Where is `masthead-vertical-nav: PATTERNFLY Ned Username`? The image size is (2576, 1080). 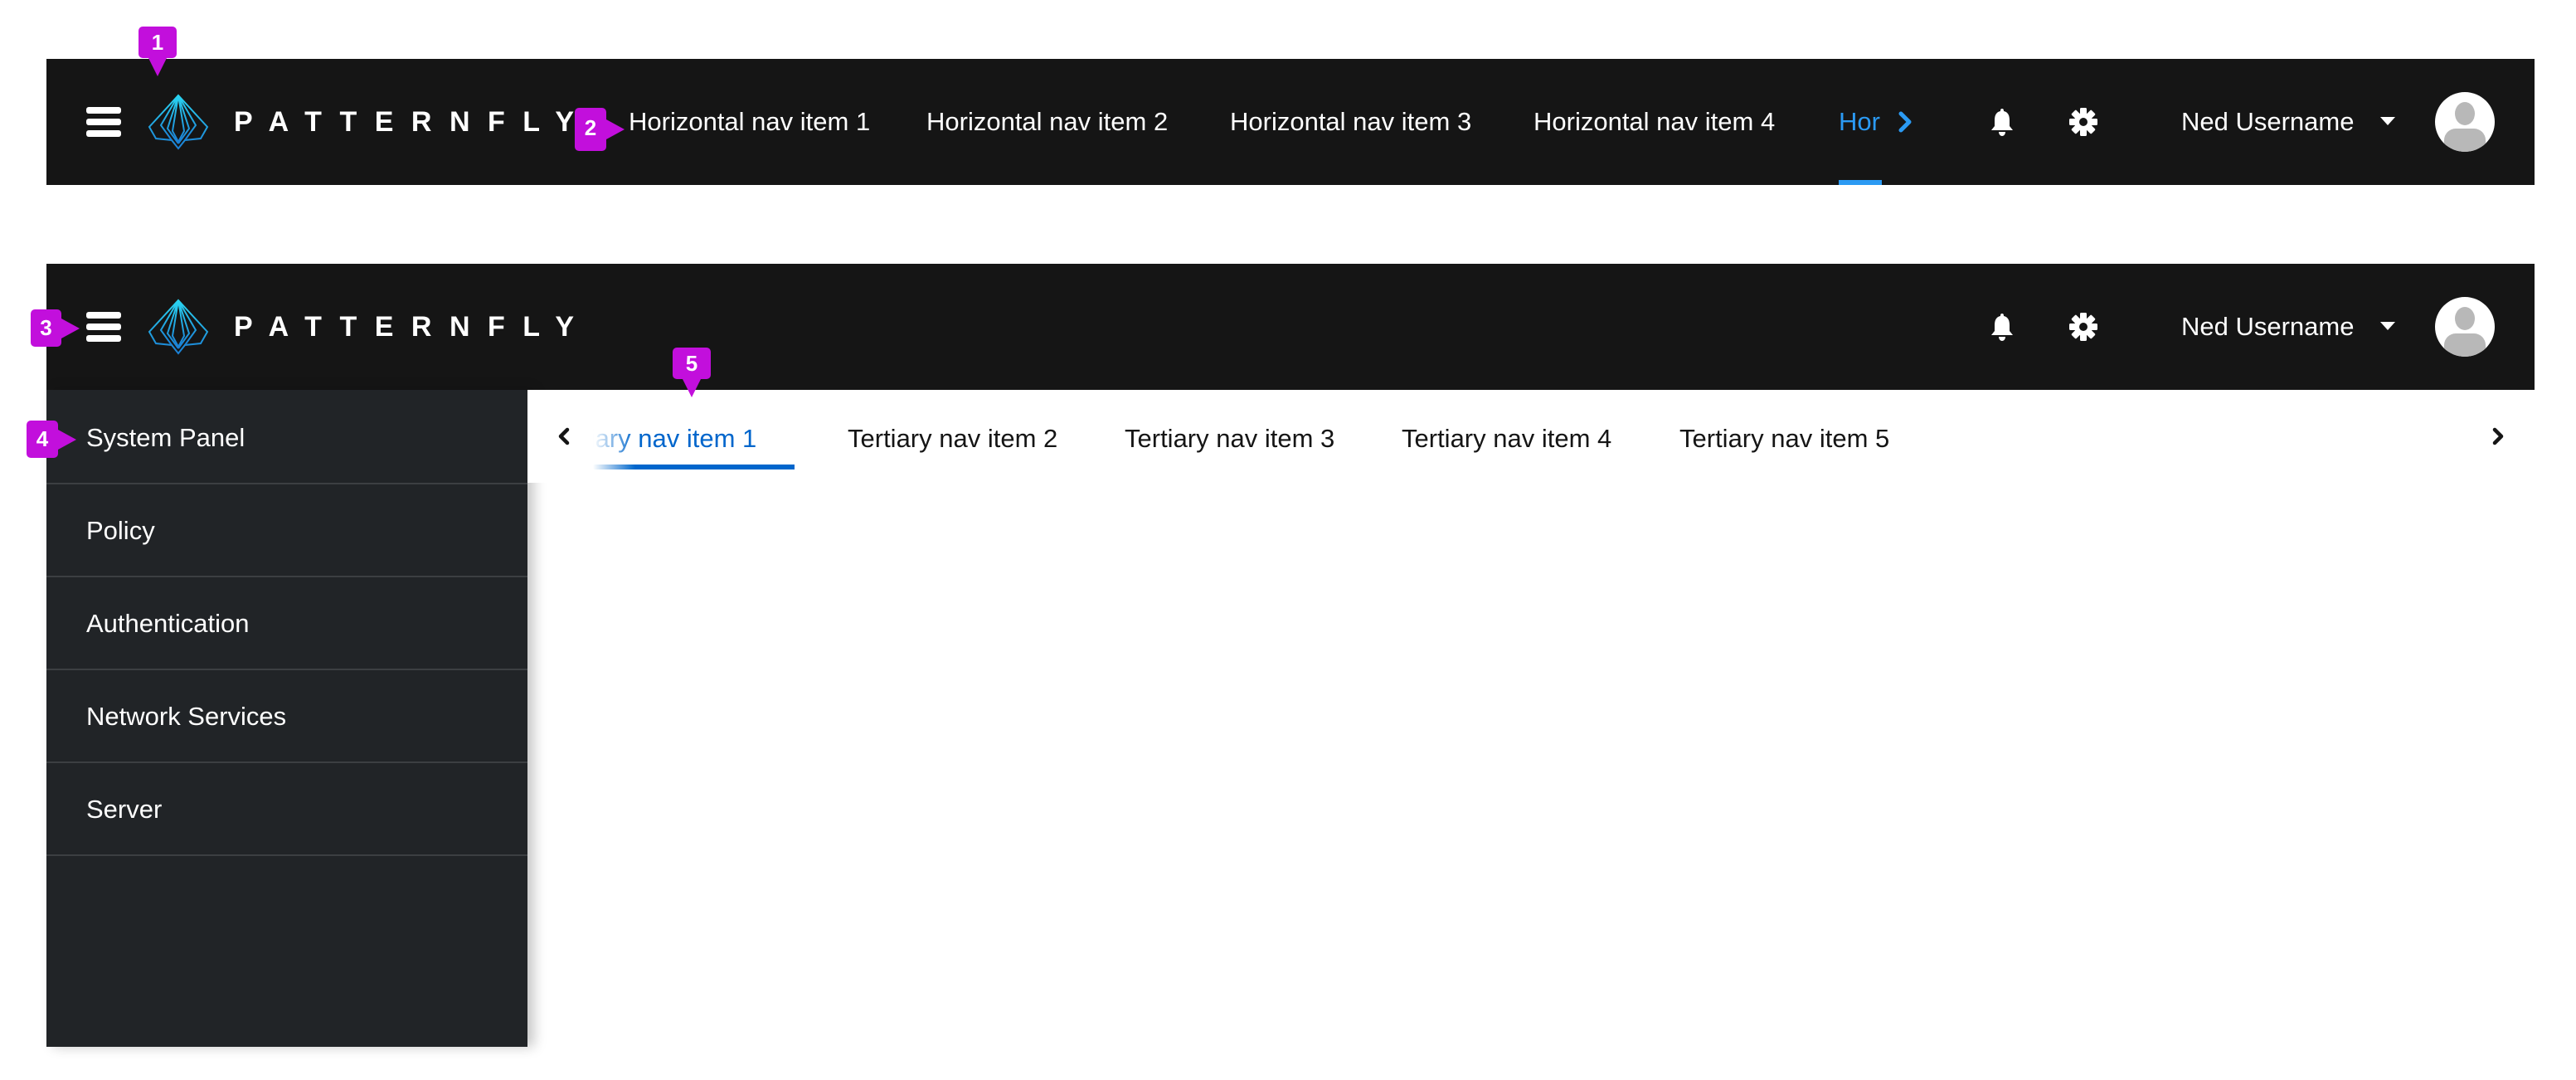
masthead-vertical-nav: PATTERNFLY Ned Username is located at coordinates (1291, 327).